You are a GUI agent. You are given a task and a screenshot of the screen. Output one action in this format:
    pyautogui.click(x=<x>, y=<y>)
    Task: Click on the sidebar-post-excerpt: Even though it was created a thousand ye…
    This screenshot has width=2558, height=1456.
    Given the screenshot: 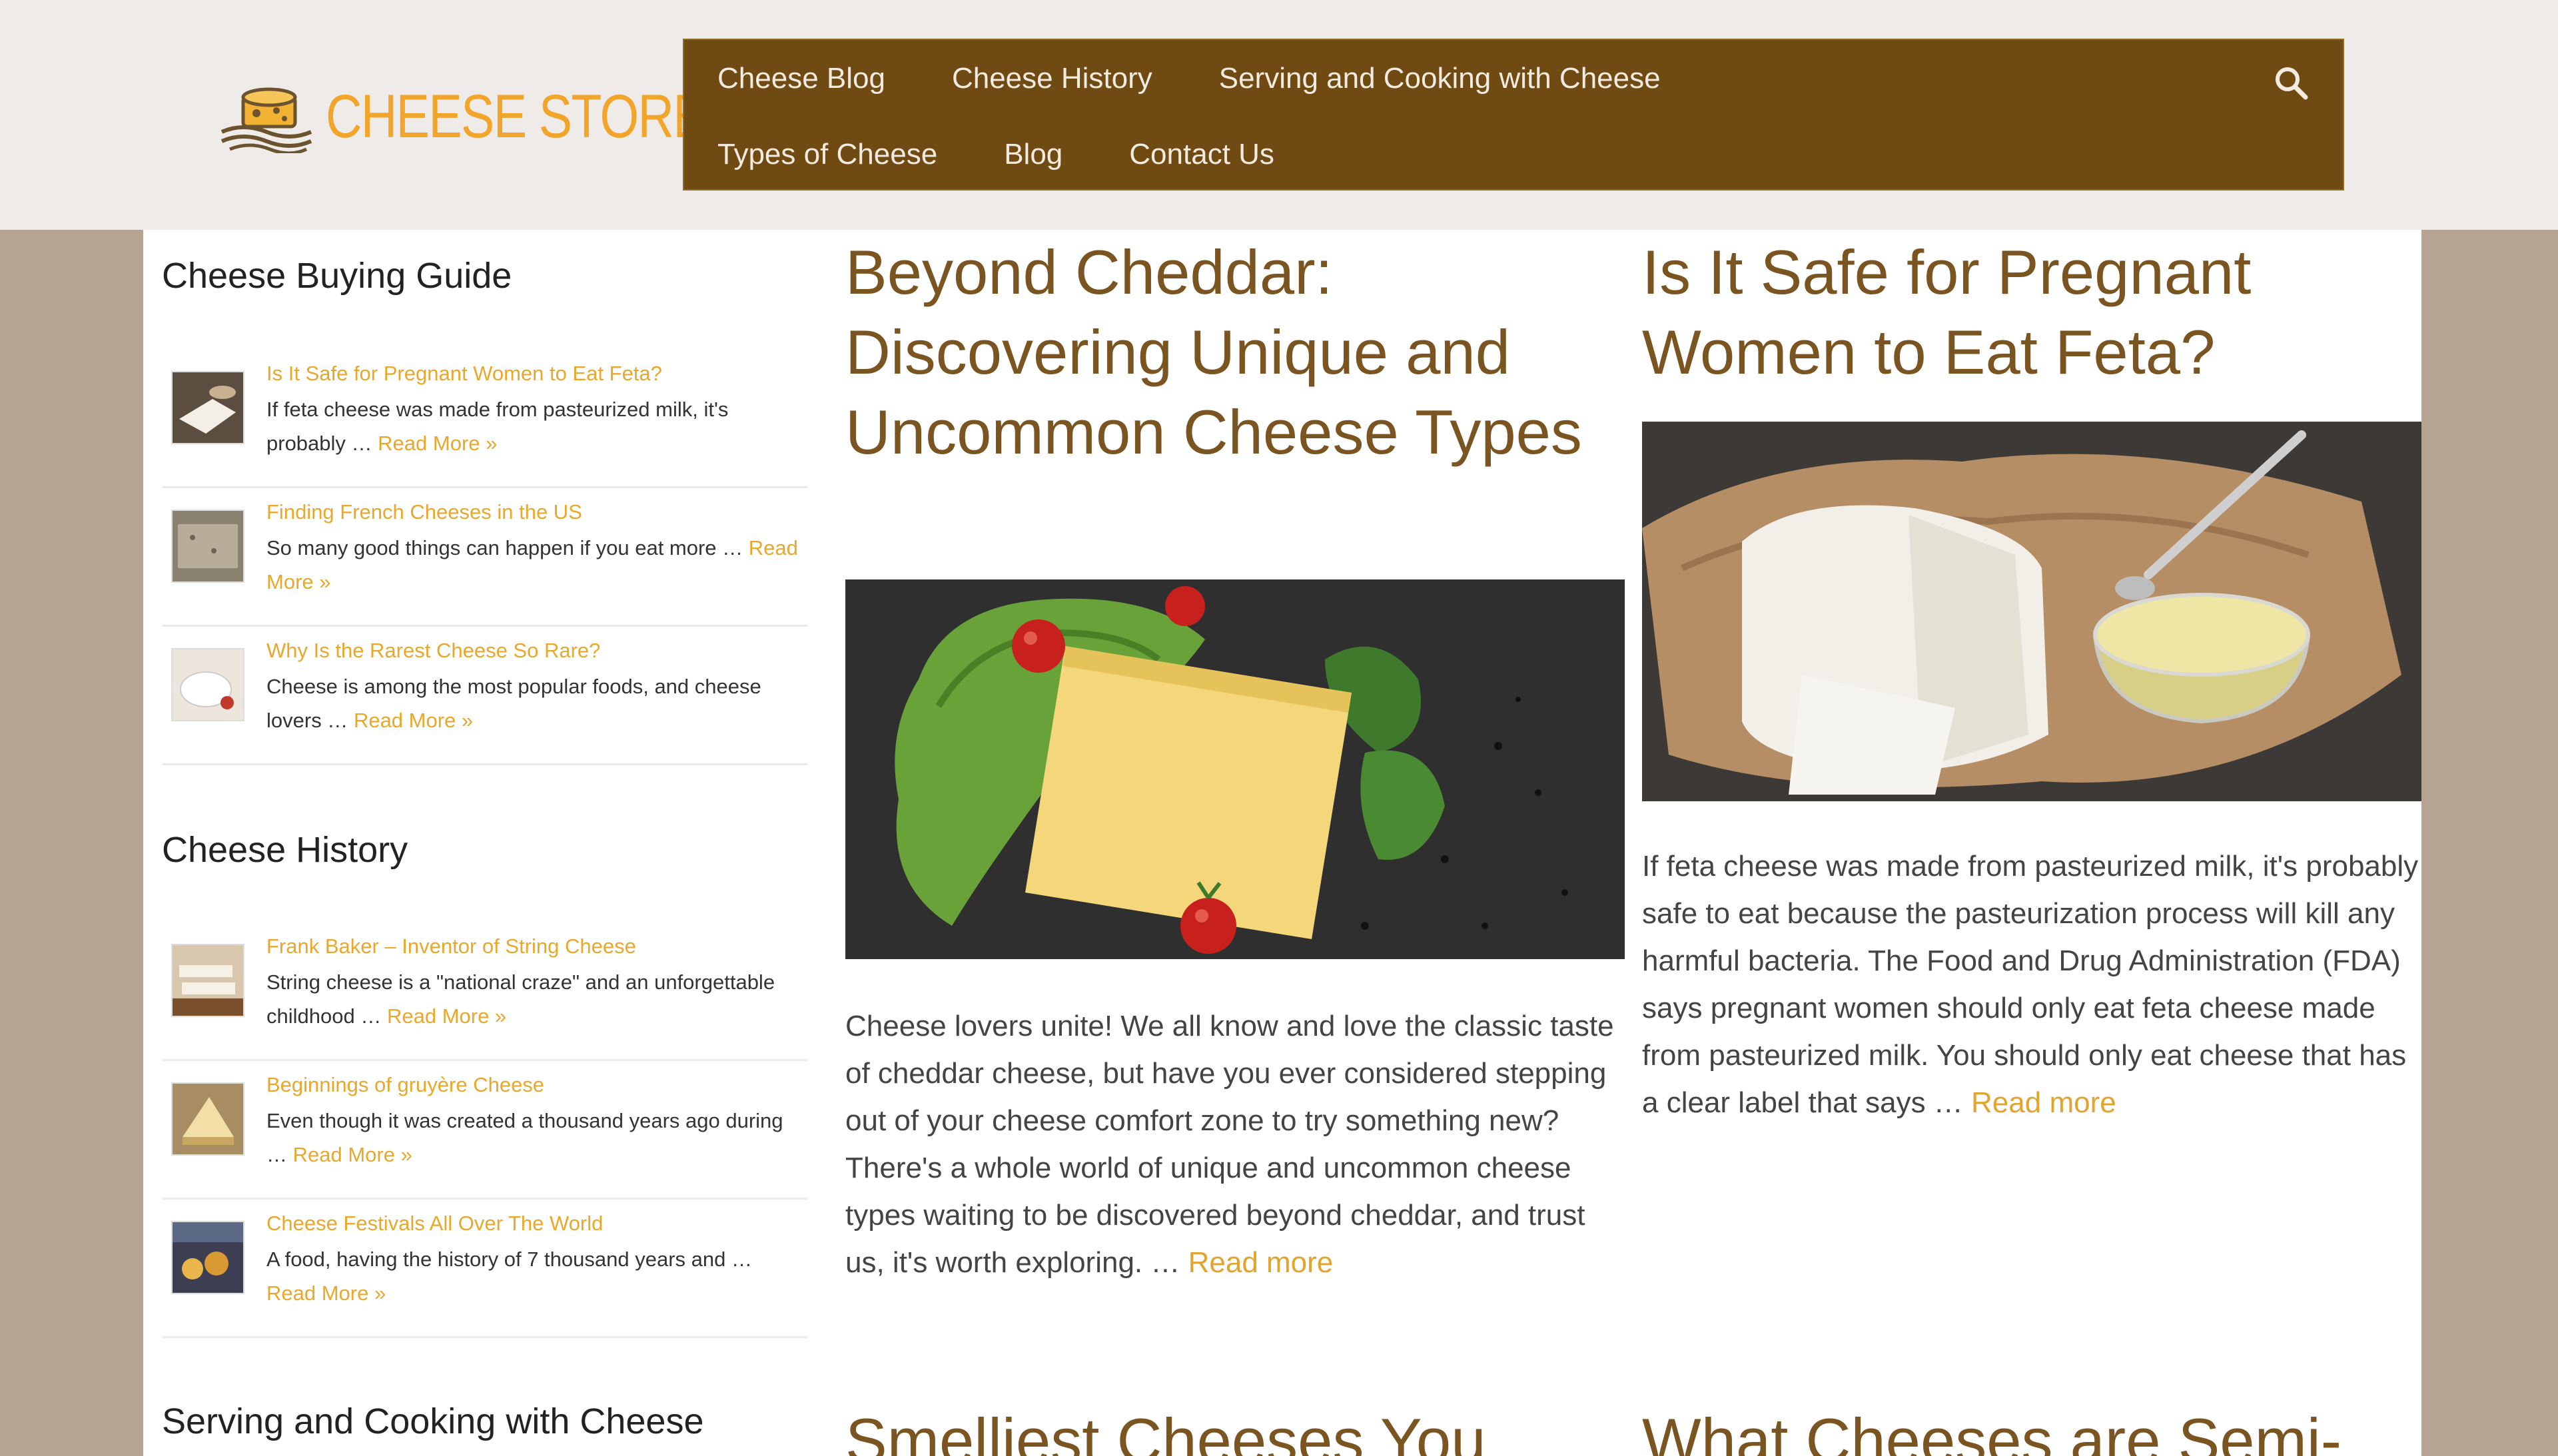 What is the action you would take?
    pyautogui.click(x=524, y=1137)
    